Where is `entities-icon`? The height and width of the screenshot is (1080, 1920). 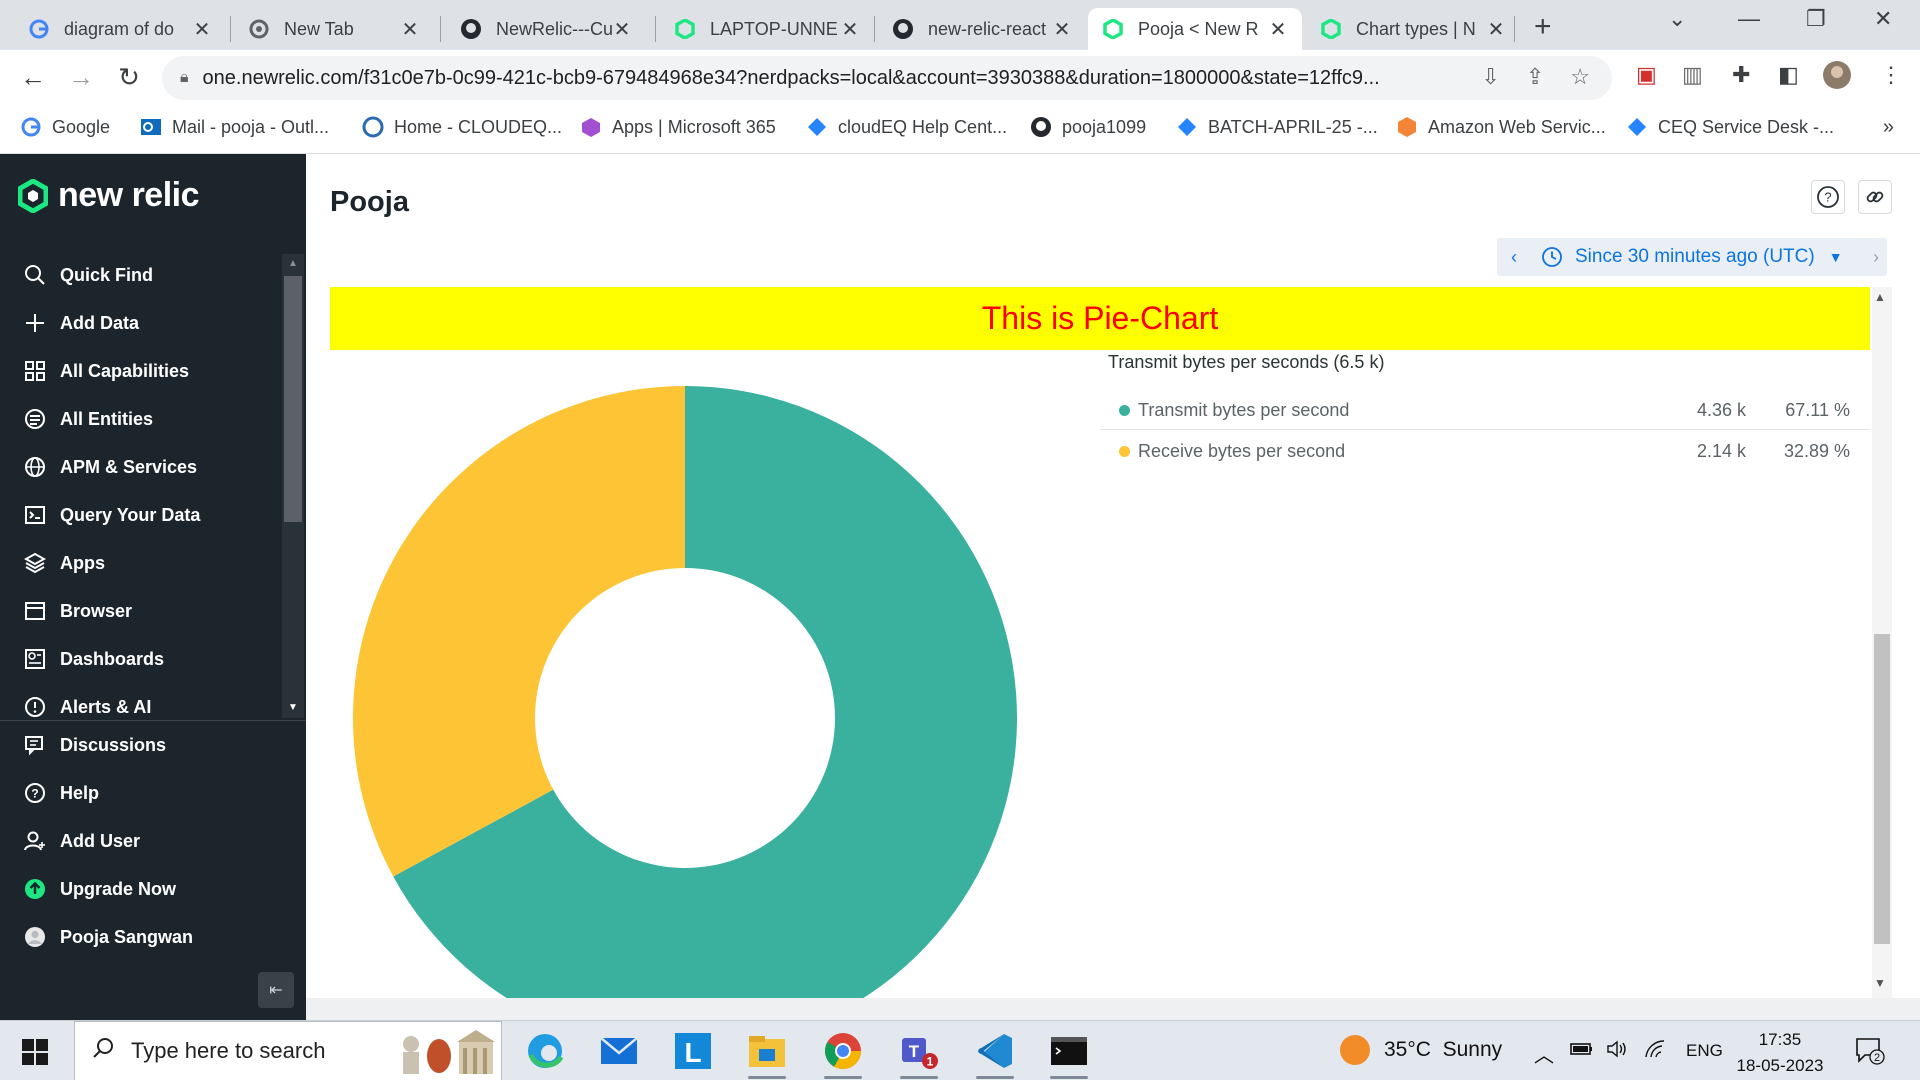 entities-icon is located at coordinates (35, 419).